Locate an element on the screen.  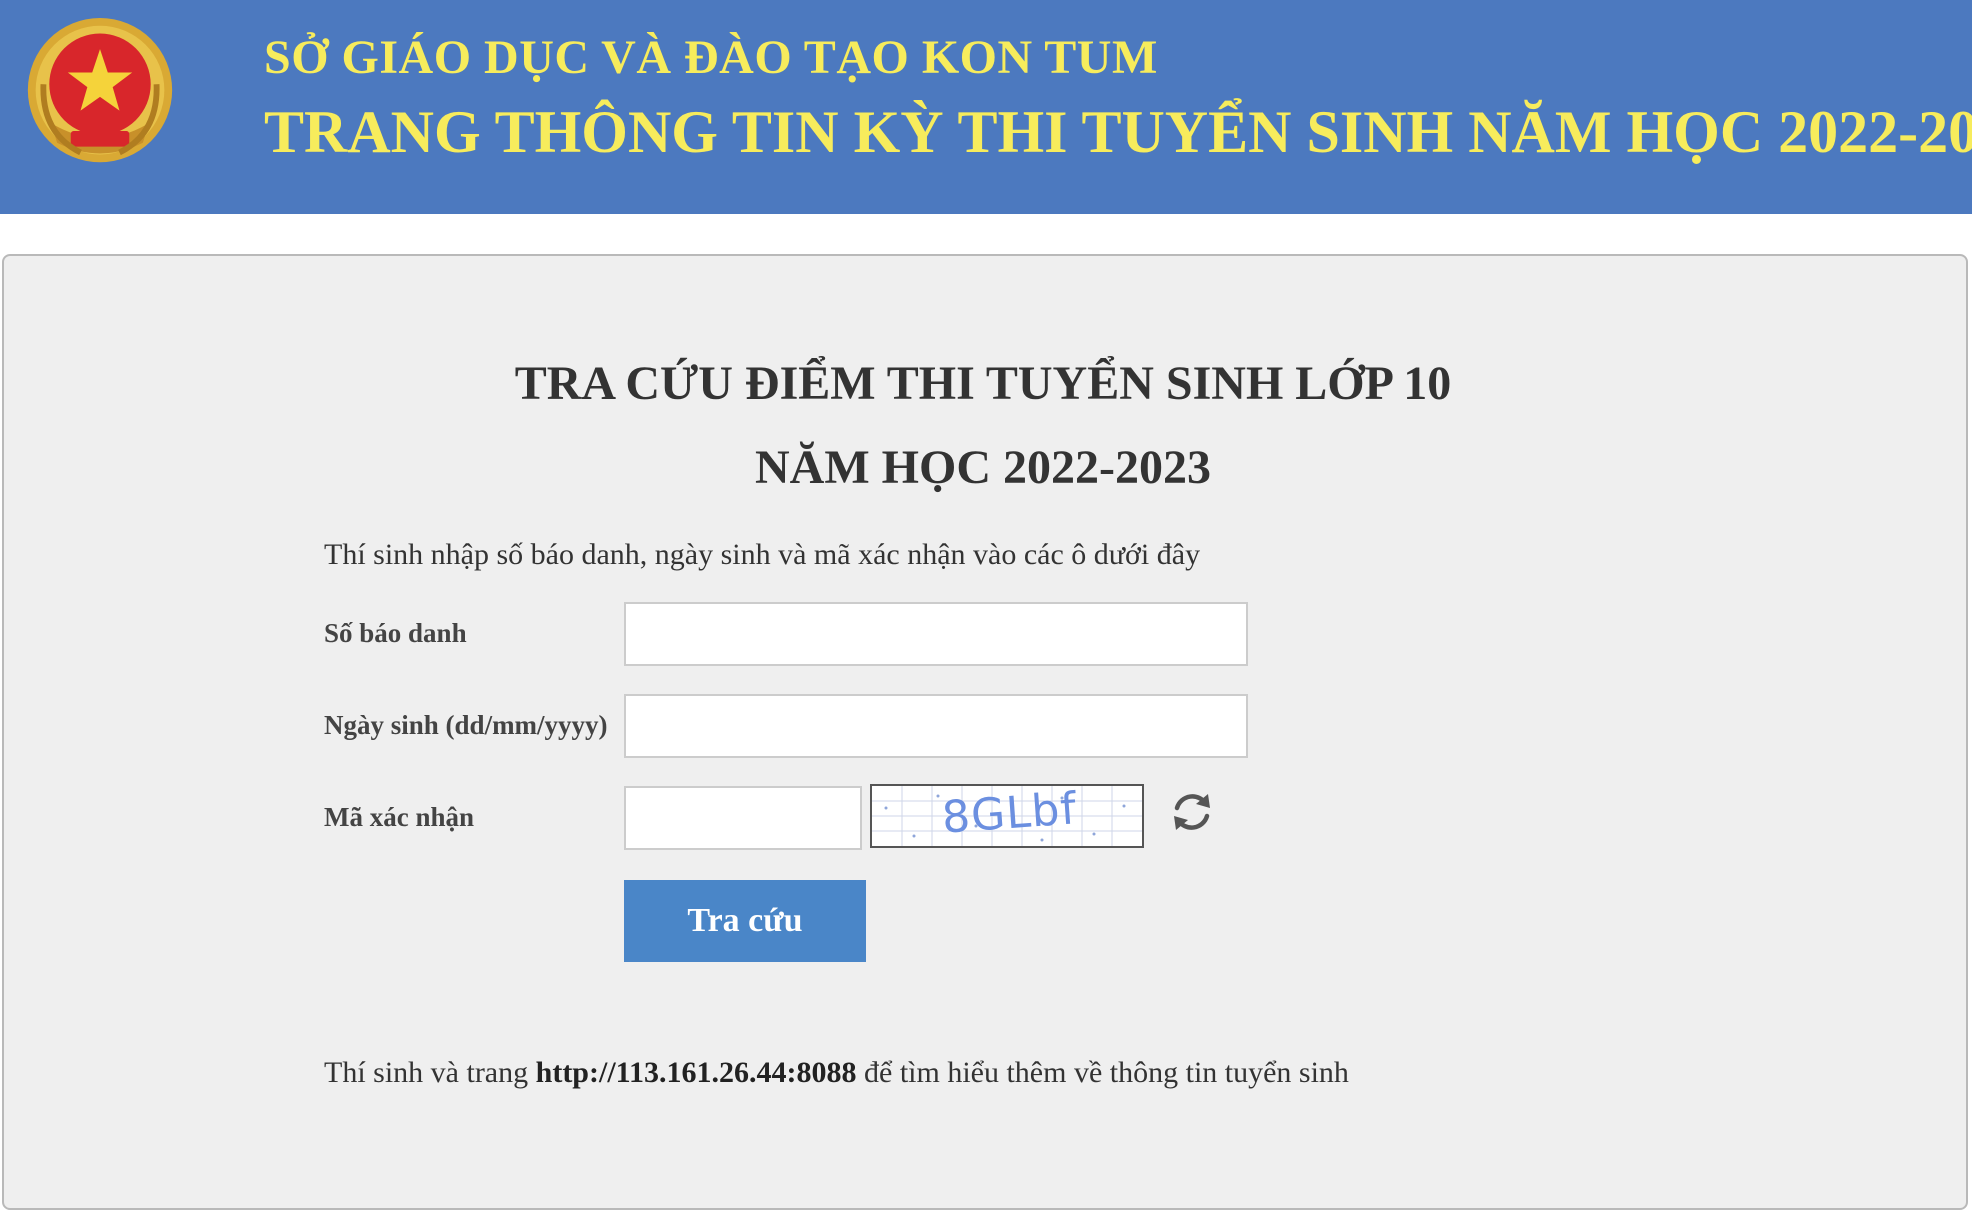
lookup-button: Tra cứu is located at coordinates (745, 921).